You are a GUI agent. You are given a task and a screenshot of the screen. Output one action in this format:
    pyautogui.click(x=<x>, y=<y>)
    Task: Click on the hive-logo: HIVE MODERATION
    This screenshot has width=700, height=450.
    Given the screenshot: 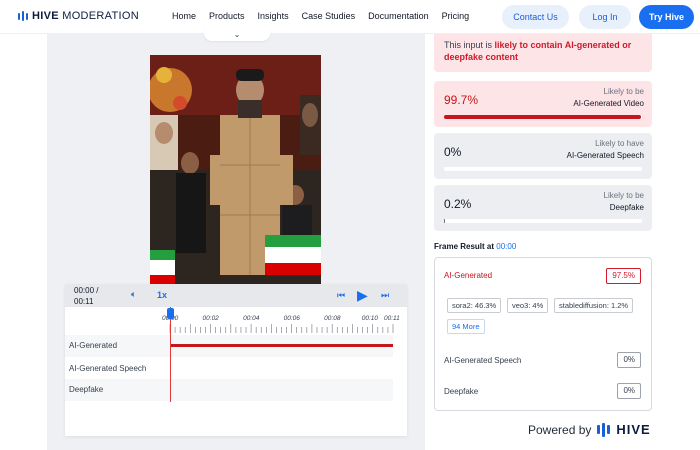 What is the action you would take?
    pyautogui.click(x=78, y=16)
    